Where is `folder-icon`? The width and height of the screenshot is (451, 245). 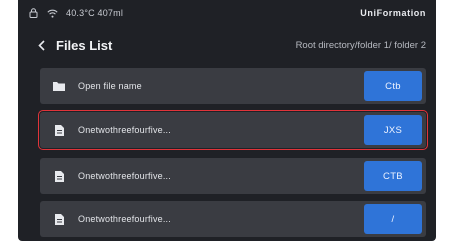 folder-icon is located at coordinates (59, 86).